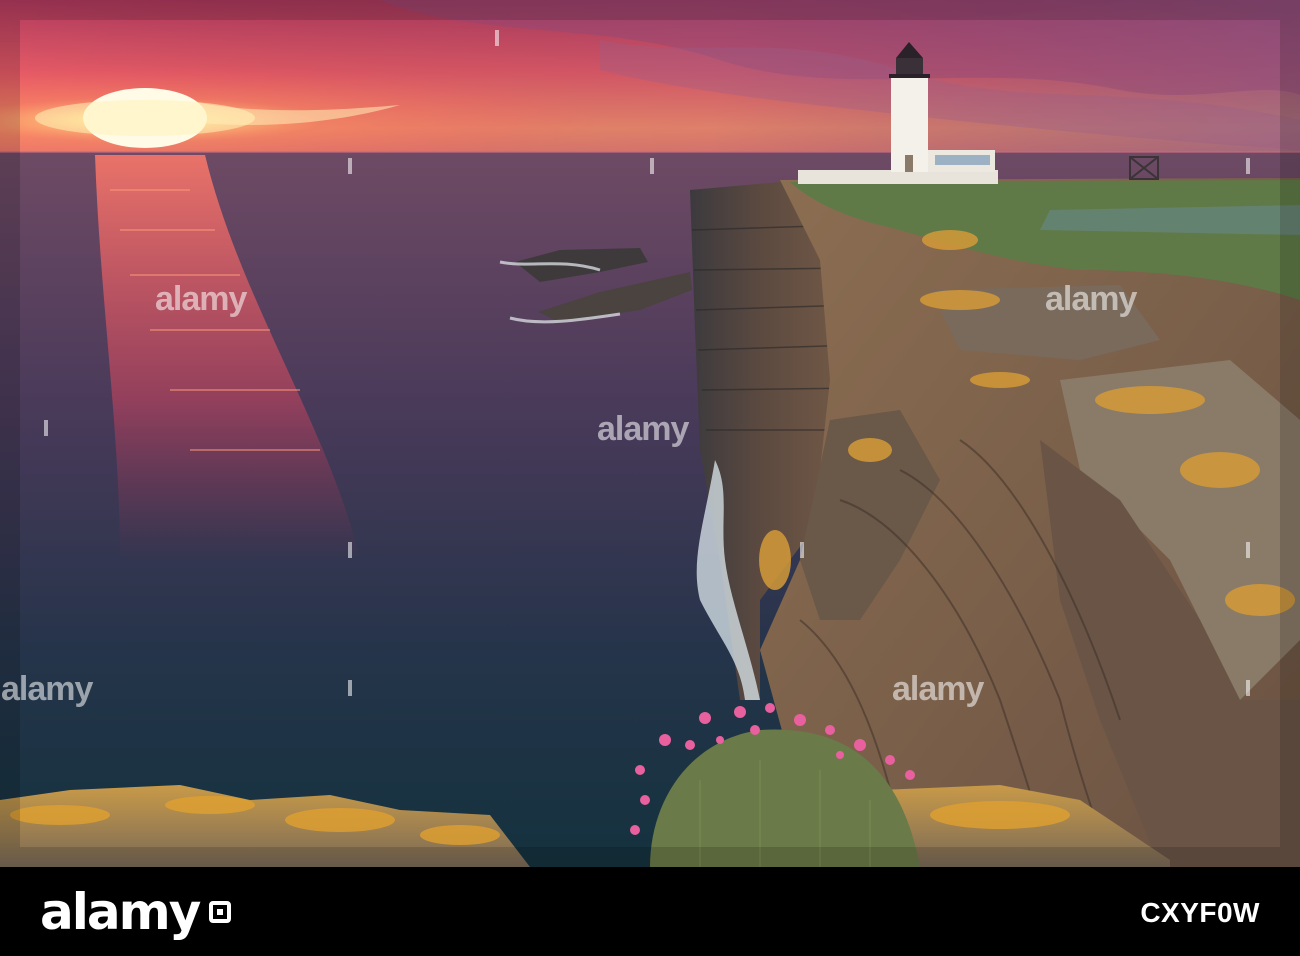 The height and width of the screenshot is (956, 1300). I want to click on brand-mark-icon, so click(220, 912).